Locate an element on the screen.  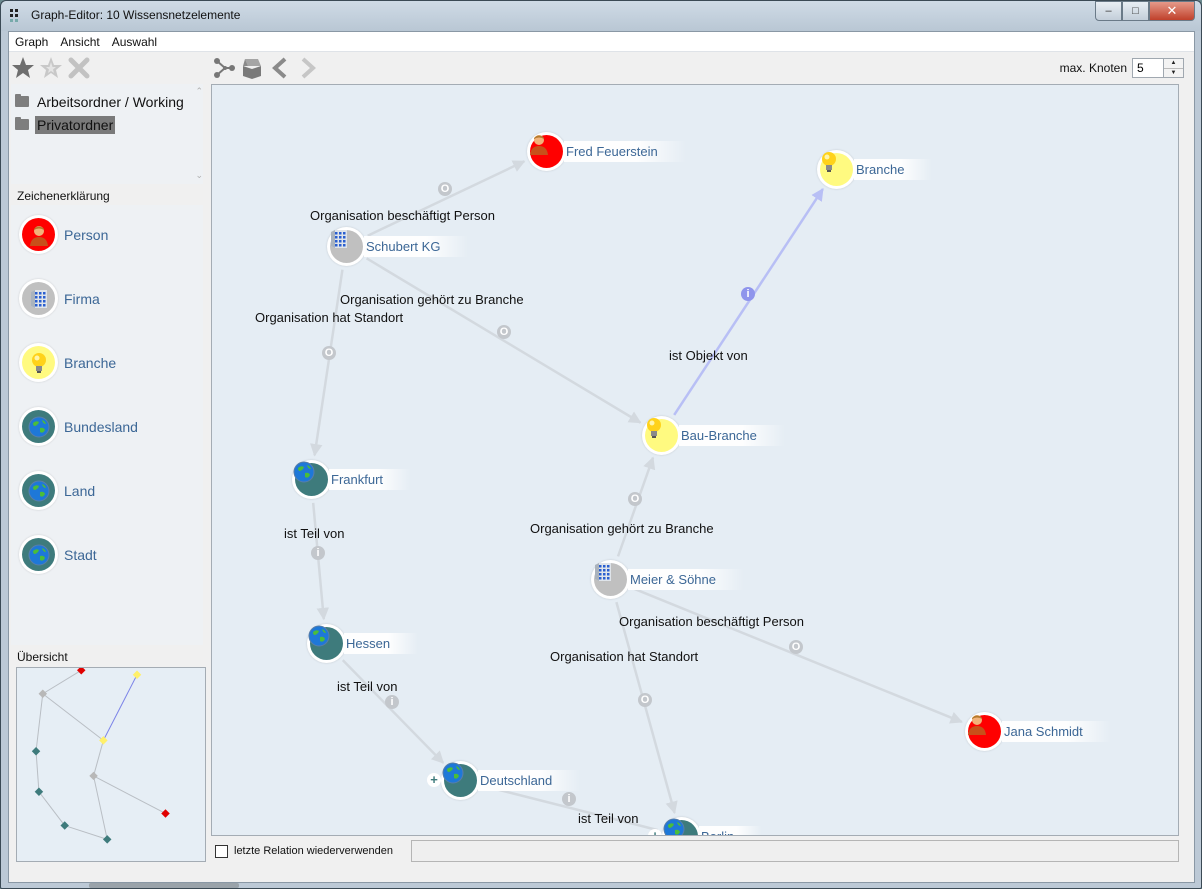
legend-item-bundesland: Bundesland is located at coordinates (78, 426).